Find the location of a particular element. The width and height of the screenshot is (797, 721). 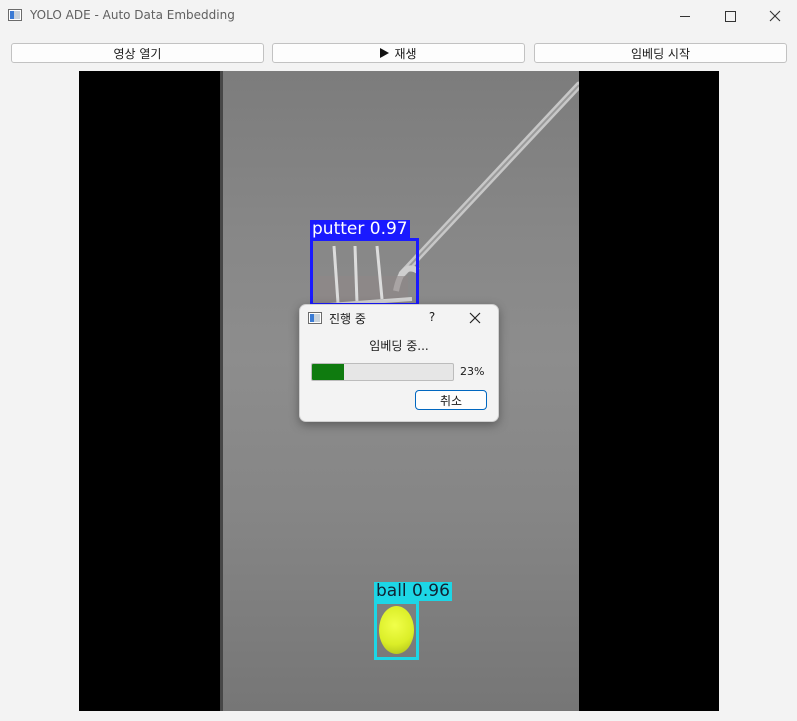

minimize-button is located at coordinates (685, 16).